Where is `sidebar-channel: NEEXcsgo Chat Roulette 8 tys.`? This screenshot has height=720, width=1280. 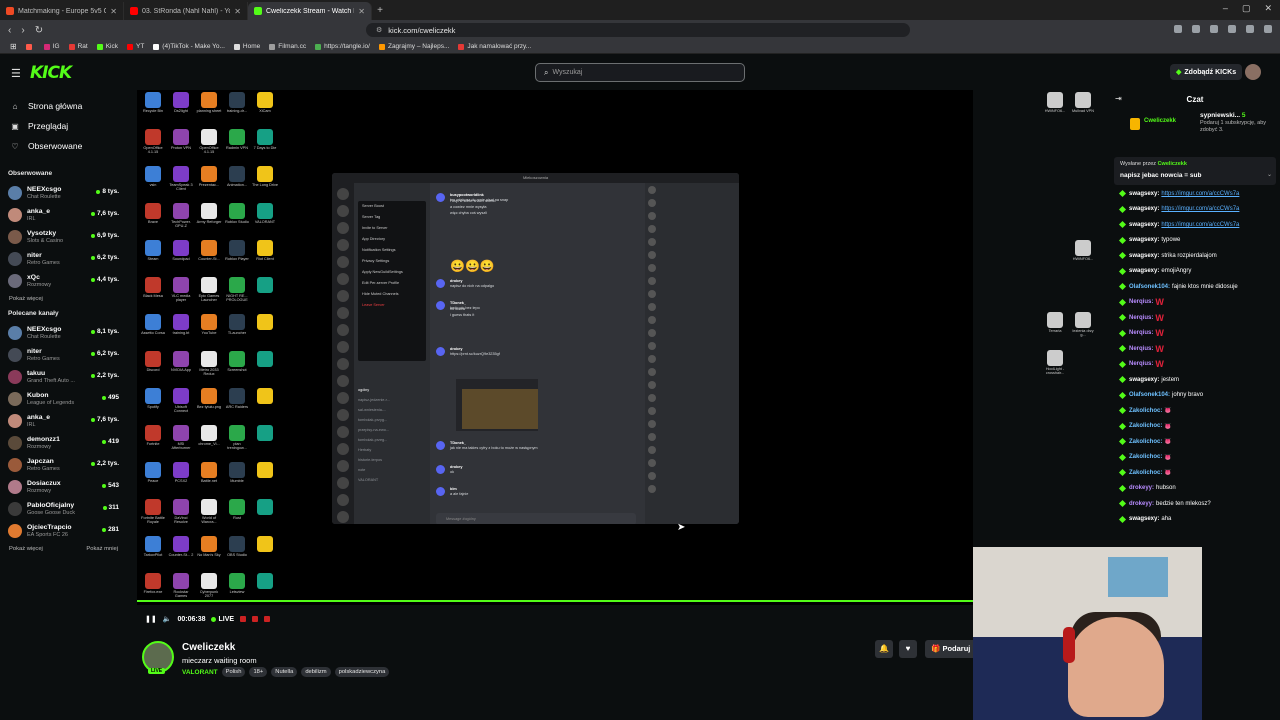
sidebar-channel: NEEXcsgo Chat Roulette 8 tys. is located at coordinates (64, 193).